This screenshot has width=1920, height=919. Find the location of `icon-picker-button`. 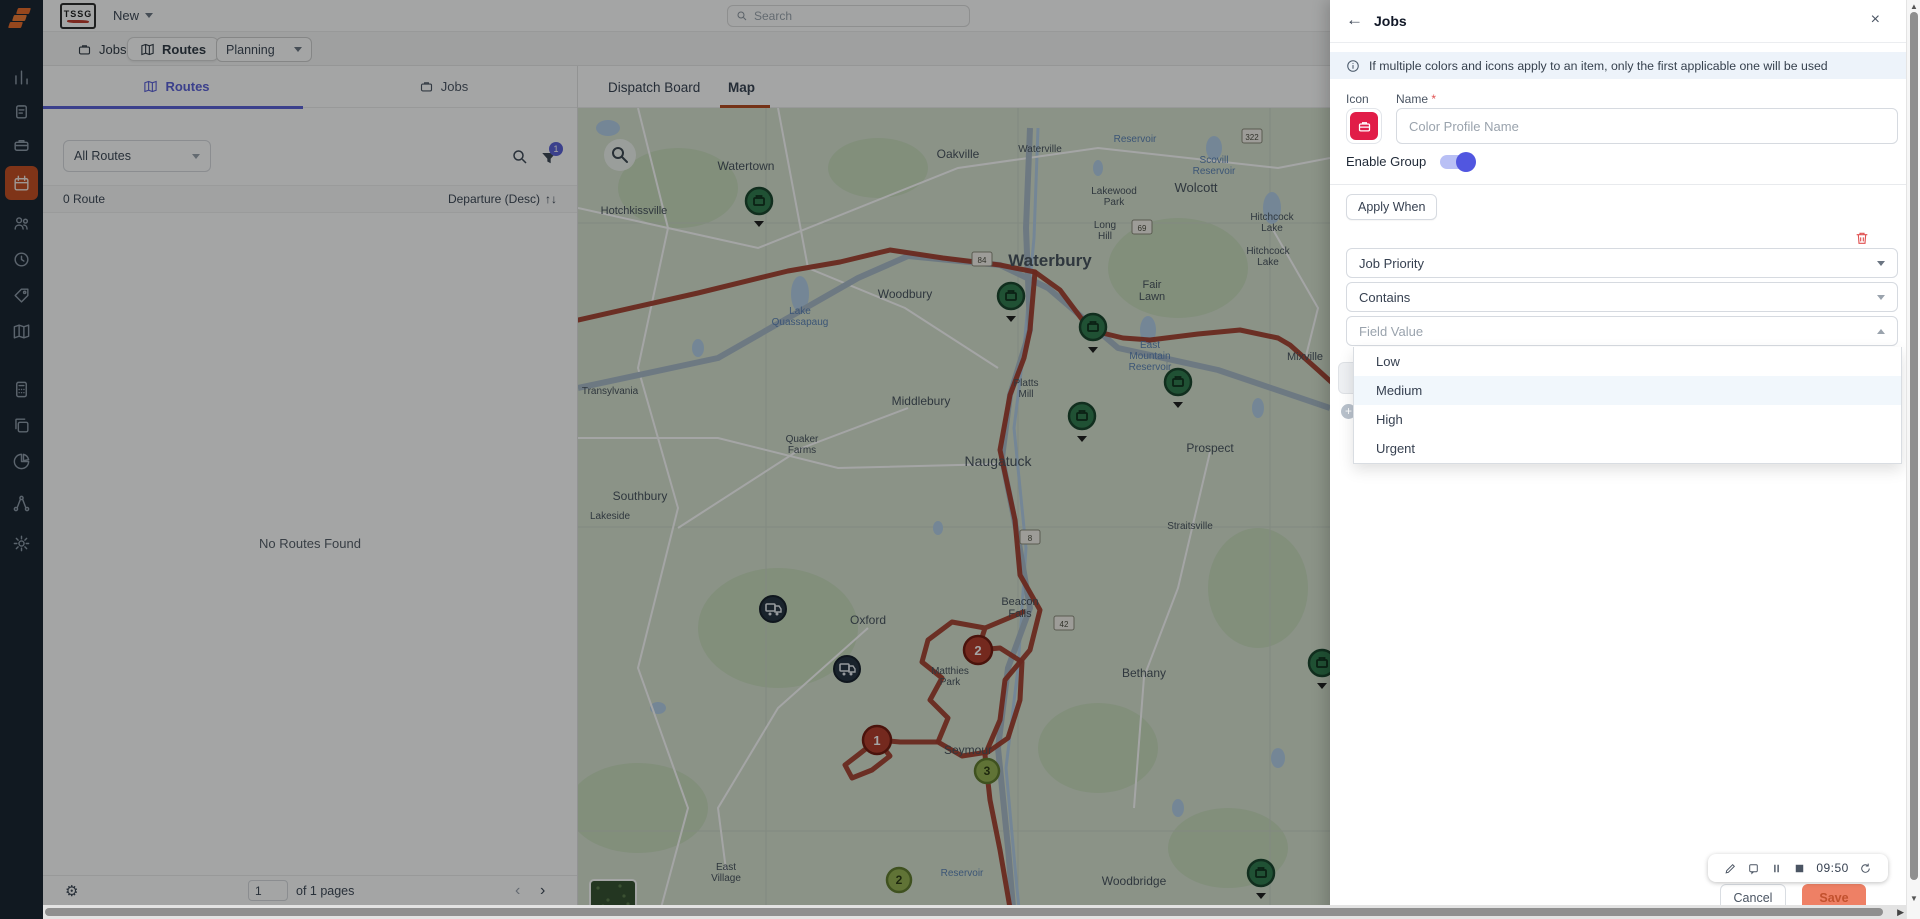

icon-picker-button is located at coordinates (1364, 126).